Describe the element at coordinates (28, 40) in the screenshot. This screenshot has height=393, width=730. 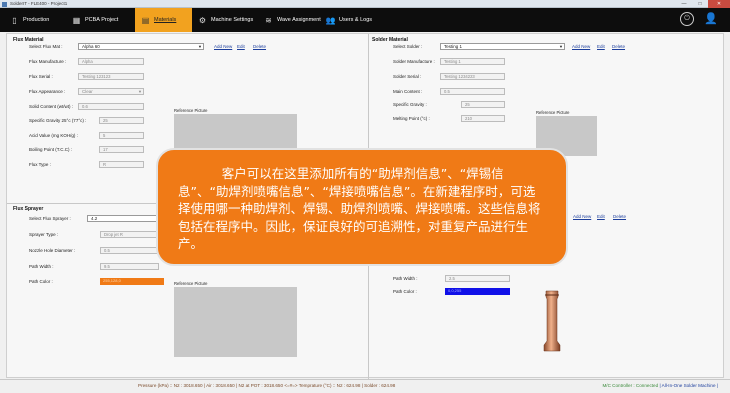
I see `flux-material-title: Flux Material` at that location.